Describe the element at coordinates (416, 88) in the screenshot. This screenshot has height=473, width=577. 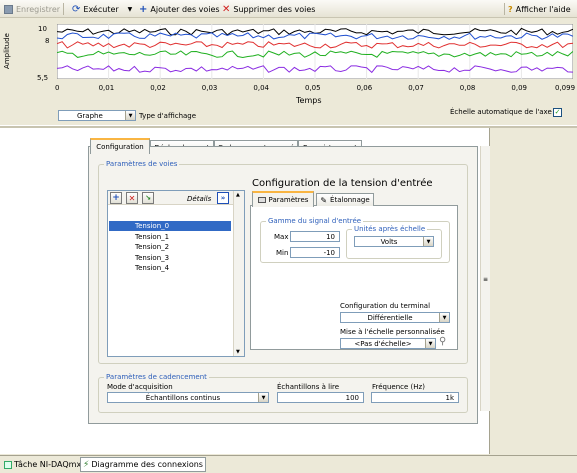
I see `x-tick: 0,07` at that location.